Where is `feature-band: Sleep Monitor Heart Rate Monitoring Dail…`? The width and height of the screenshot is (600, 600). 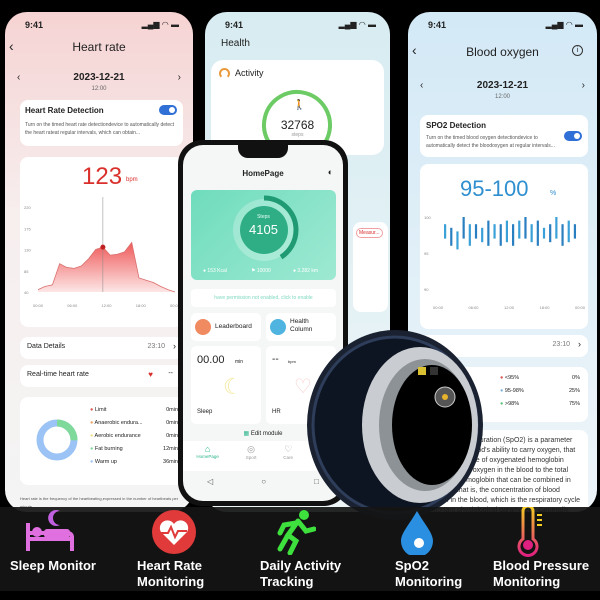
feature-band: Sleep Monitor Heart Rate Monitoring Dail… is located at coordinates (300, 549).